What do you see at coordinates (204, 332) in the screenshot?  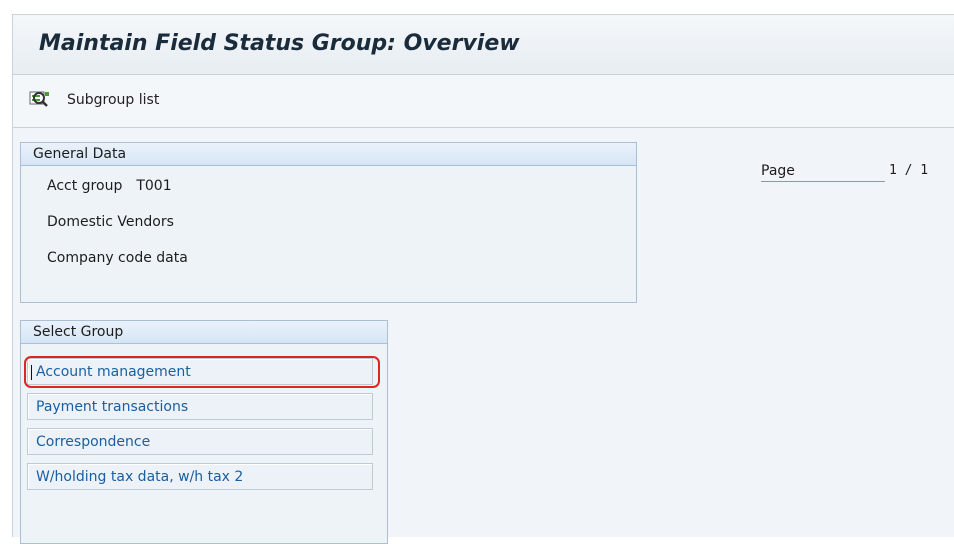 I see `select-group-header: Select Group` at bounding box center [204, 332].